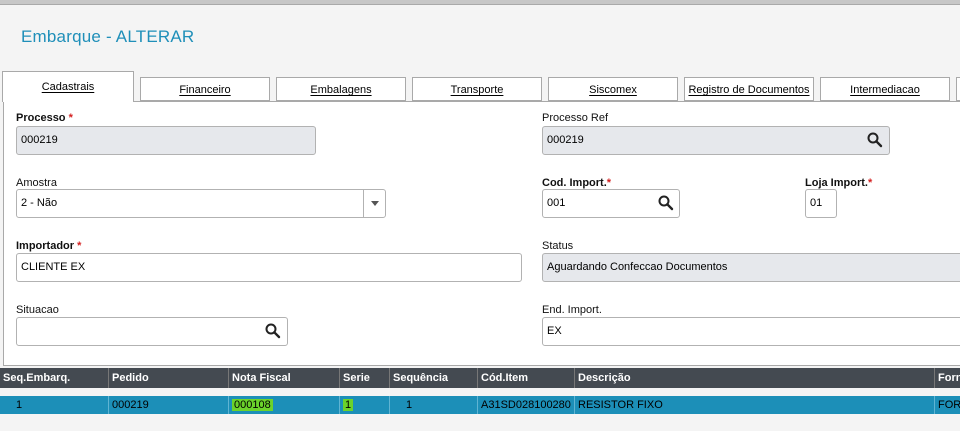  I want to click on cell-nota-fiscal: 000108, so click(284, 405).